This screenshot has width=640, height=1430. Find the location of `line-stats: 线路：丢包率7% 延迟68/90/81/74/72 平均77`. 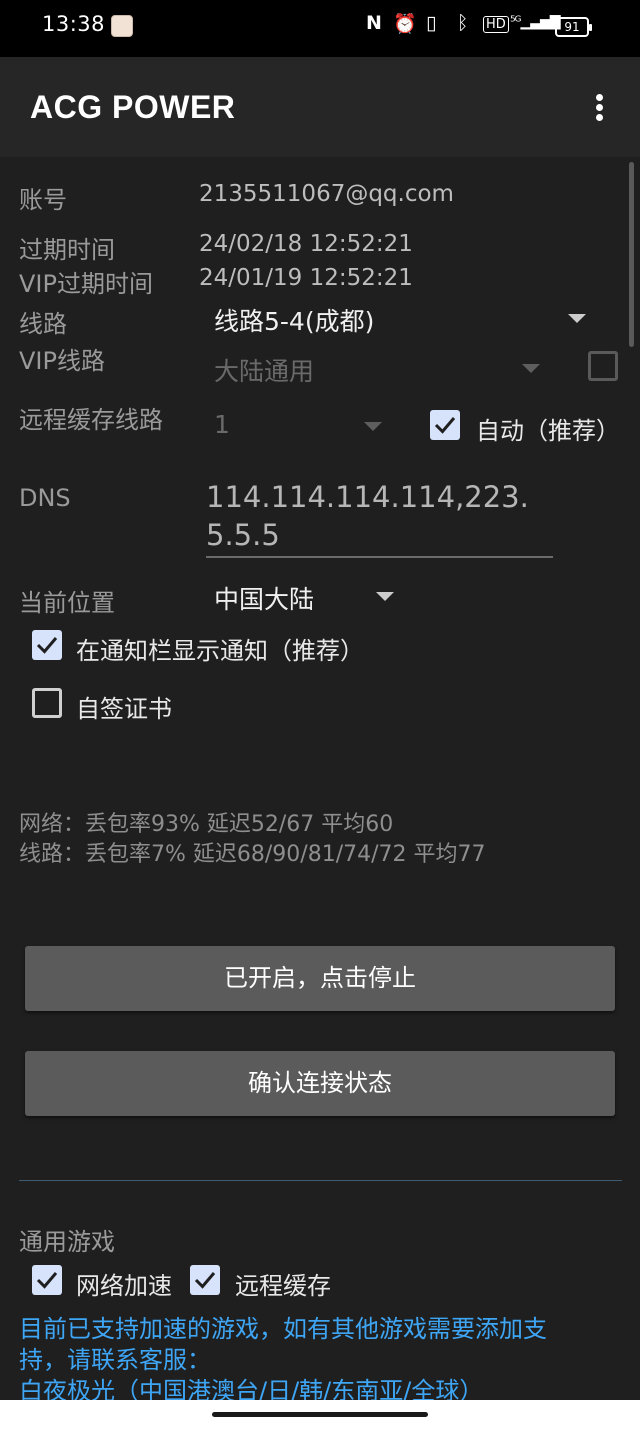

line-stats: 线路：丢包率7% 延迟68/90/81/74/72 平均77 is located at coordinates (252, 854).